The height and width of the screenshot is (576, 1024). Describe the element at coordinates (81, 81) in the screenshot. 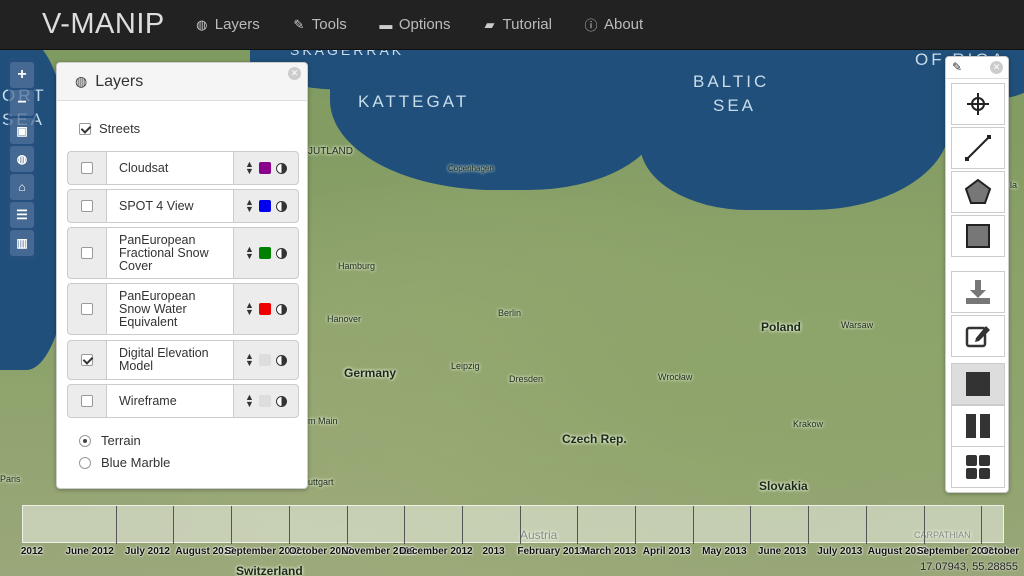

I see `globe-icon: ◍` at that location.